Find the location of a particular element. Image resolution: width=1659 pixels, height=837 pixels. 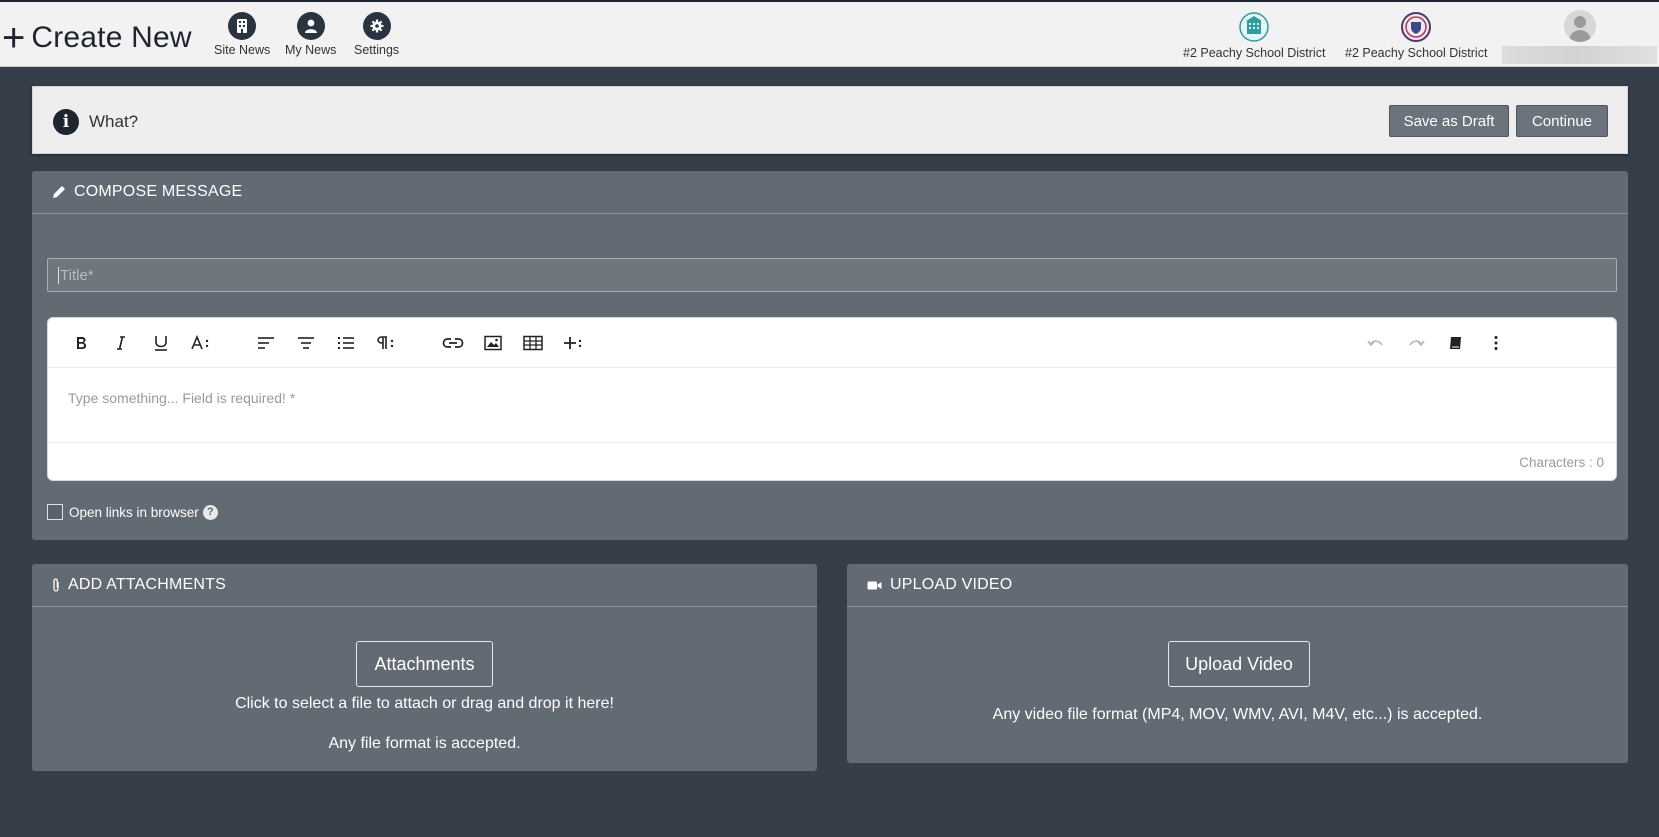

ordered-list-icon is located at coordinates (346, 343).